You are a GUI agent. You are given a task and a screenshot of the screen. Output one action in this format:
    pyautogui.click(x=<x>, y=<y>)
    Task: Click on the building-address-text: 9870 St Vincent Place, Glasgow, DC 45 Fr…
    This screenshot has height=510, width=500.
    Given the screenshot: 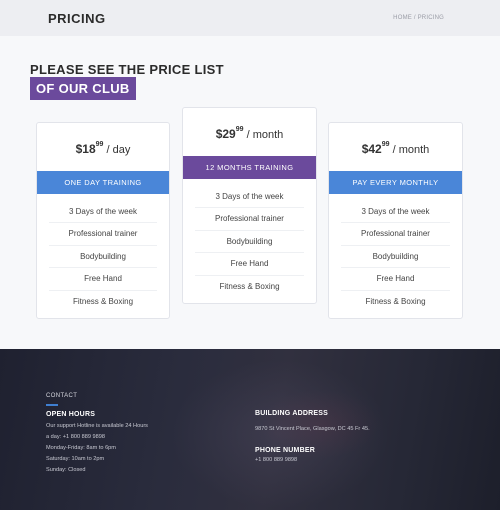 What is the action you would take?
    pyautogui.click(x=312, y=429)
    